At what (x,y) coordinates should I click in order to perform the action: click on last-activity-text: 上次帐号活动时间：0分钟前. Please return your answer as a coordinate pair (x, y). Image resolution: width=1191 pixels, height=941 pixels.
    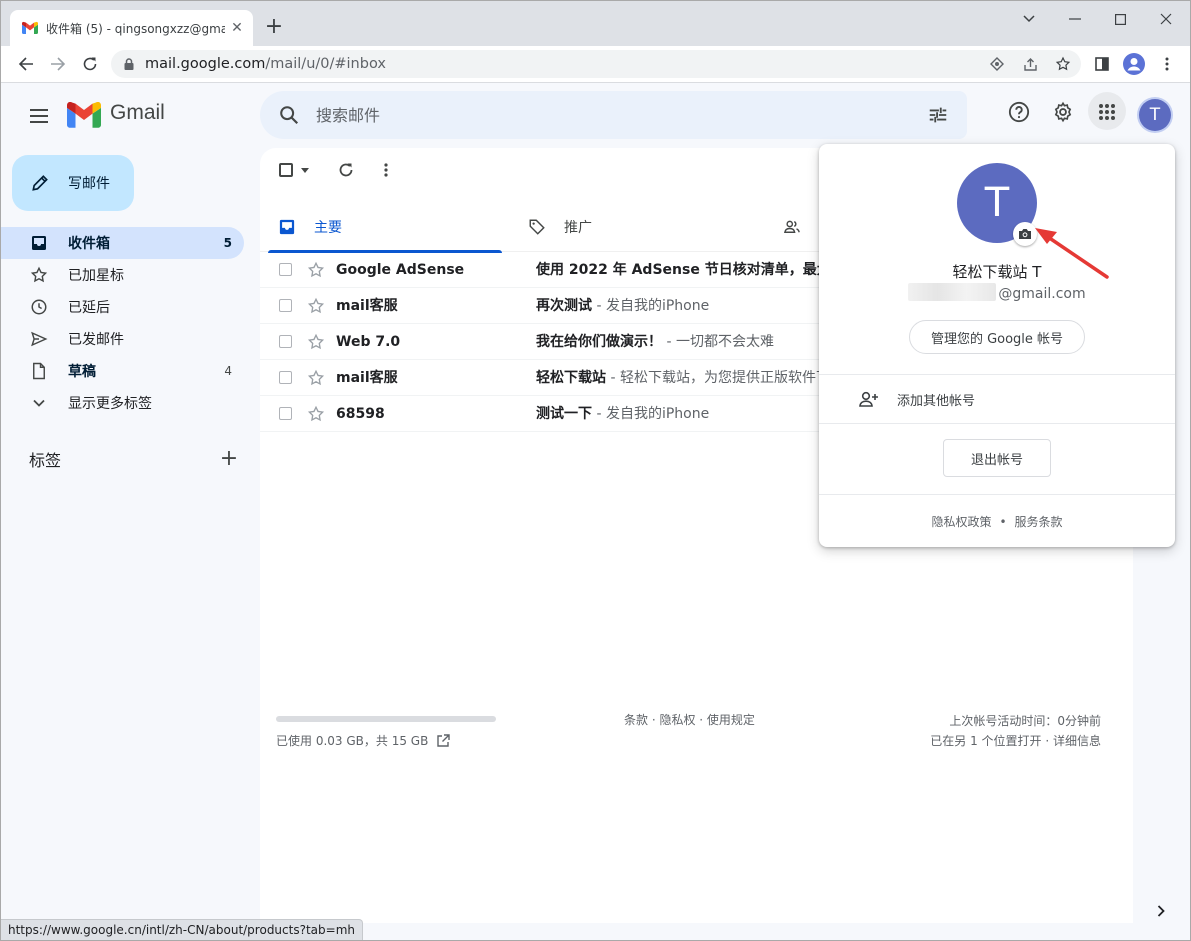
    Looking at the image, I should click on (1025, 721).